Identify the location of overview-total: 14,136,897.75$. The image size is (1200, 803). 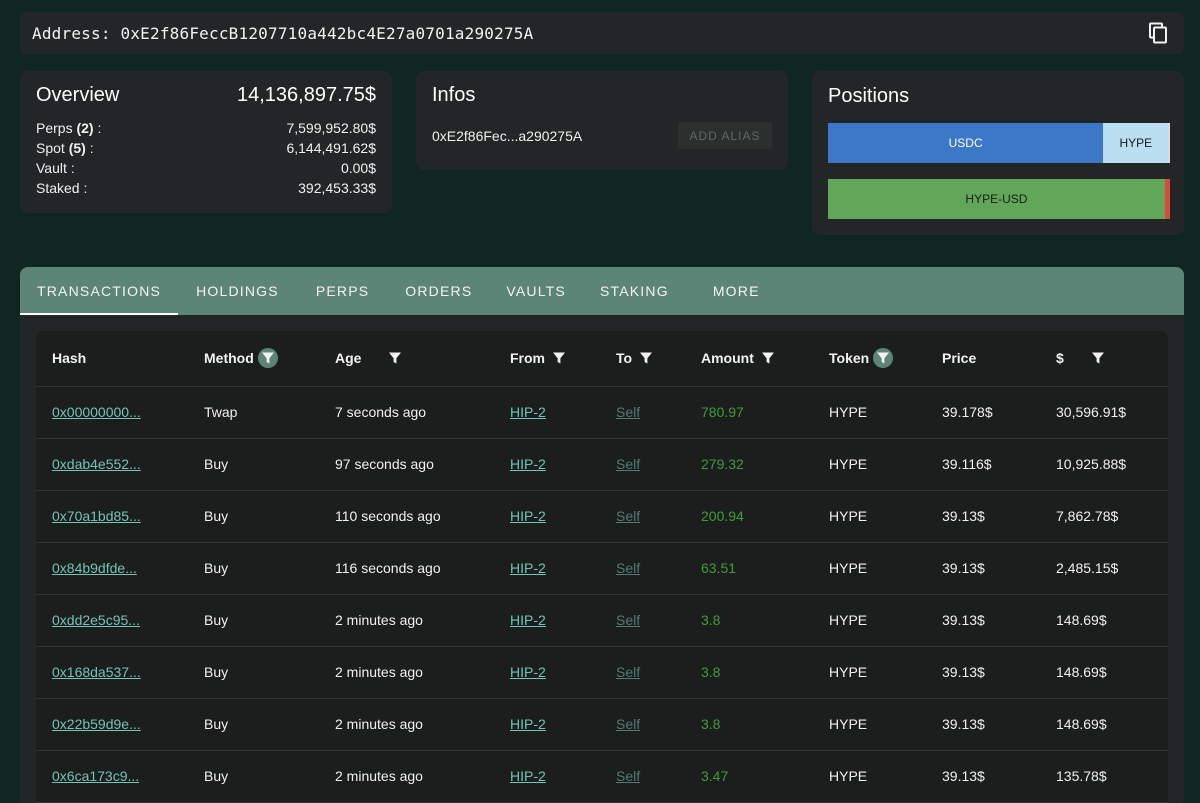
(306, 94).